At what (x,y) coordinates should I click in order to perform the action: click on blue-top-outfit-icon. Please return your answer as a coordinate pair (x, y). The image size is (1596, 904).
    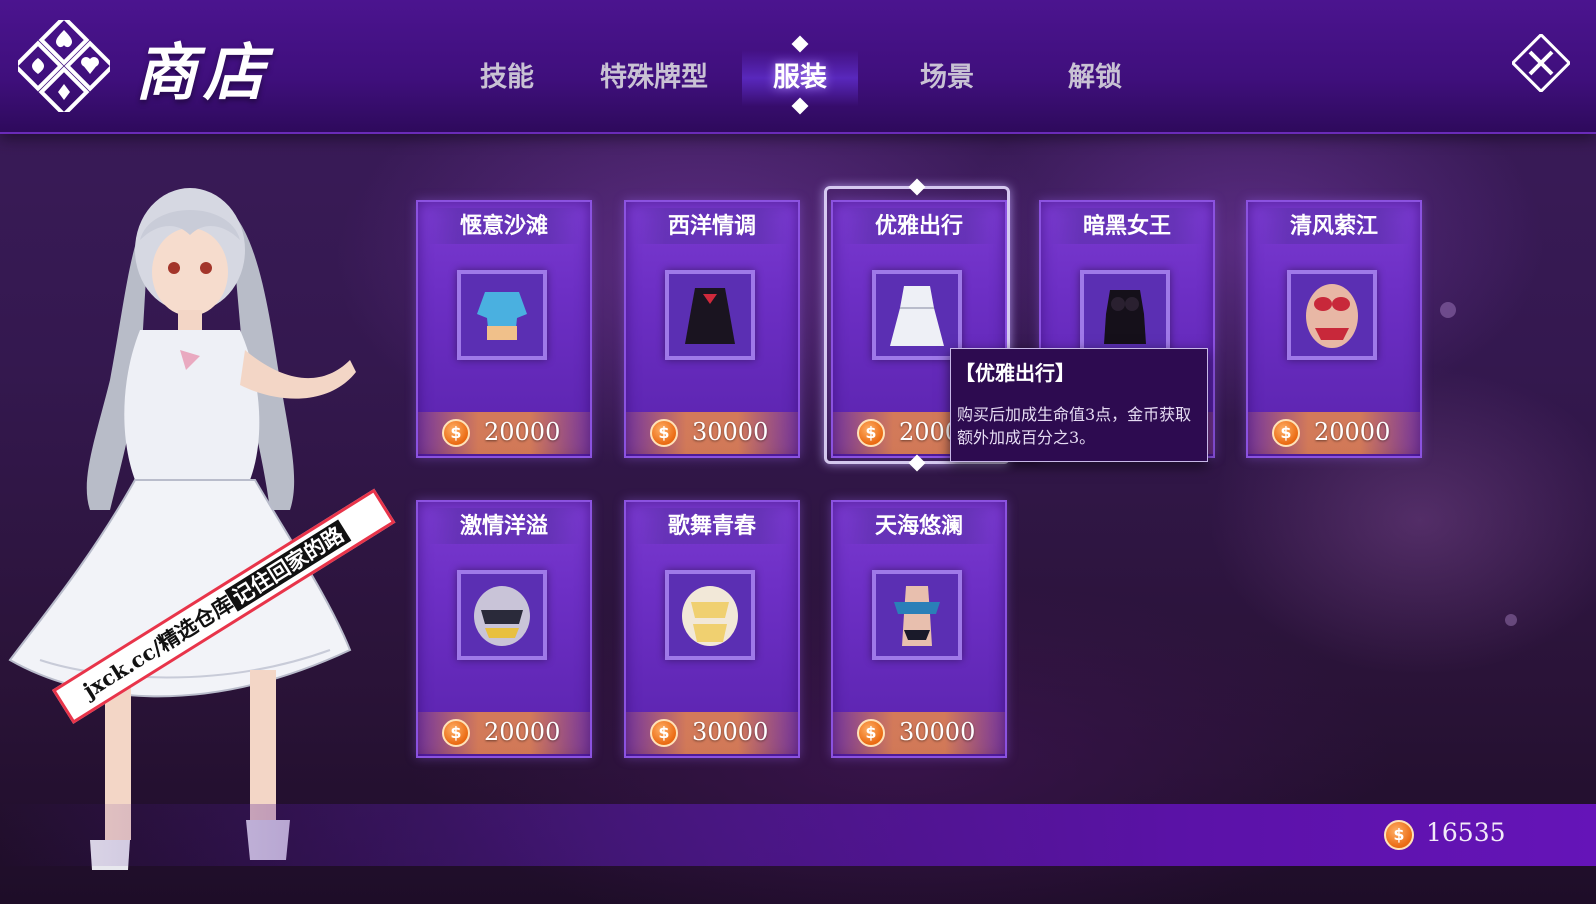
    Looking at the image, I should click on (502, 315).